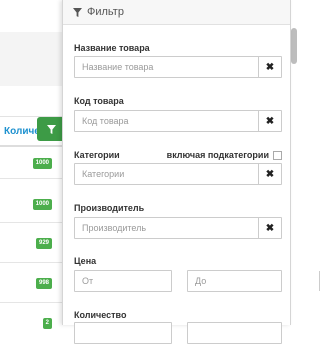  Describe the element at coordinates (145, 281) in the screenshot. I see `price-from-group: ✖` at that location.